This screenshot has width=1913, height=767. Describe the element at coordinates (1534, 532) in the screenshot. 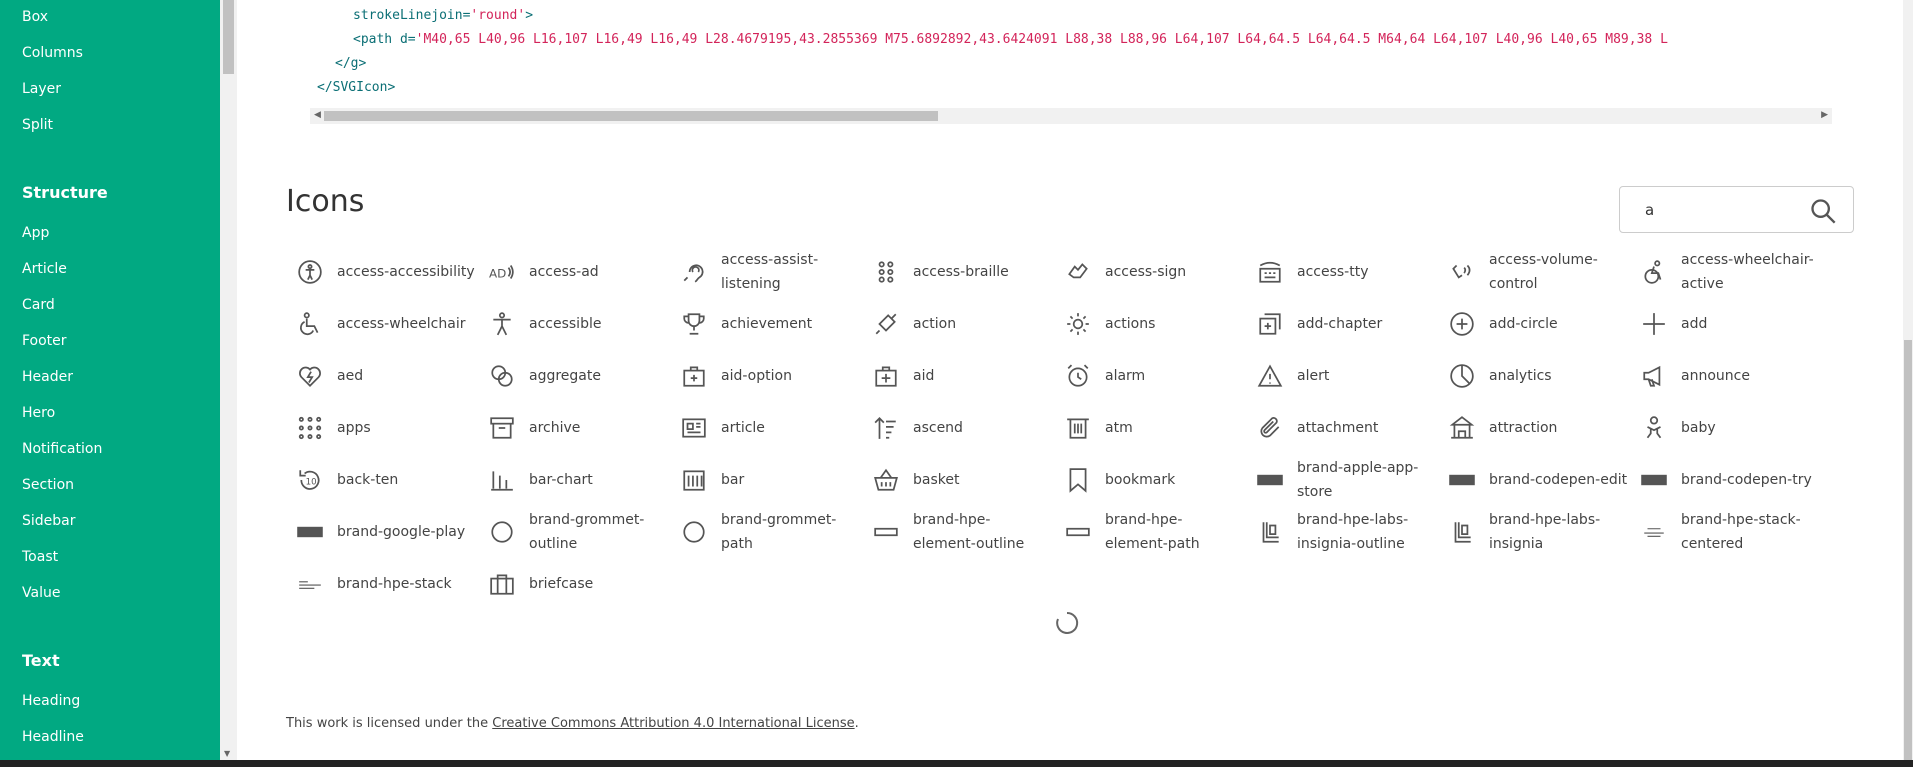

I see `icon-item-brand-hpe-labs-insignia: brand-hpe-labs-insignia` at that location.